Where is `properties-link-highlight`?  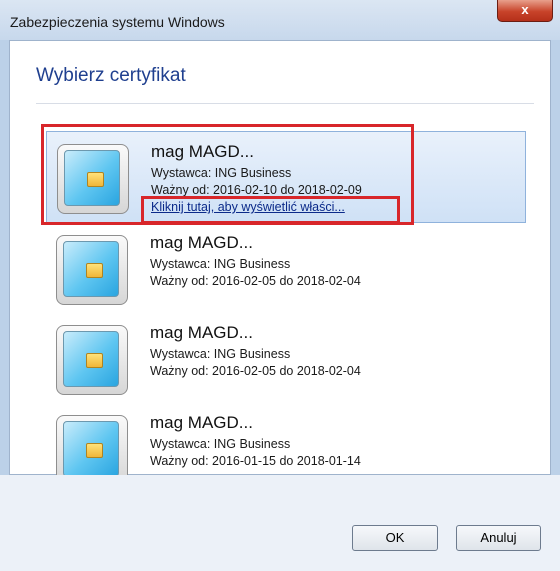
properties-link-highlight is located at coordinates (270, 210).